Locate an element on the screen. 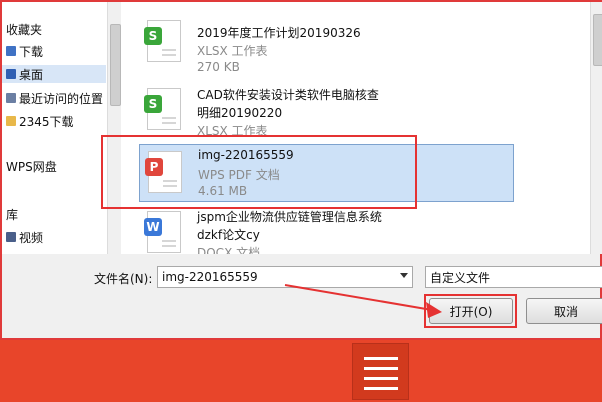 The image size is (602, 402). chevron-down-icon is located at coordinates (404, 275).